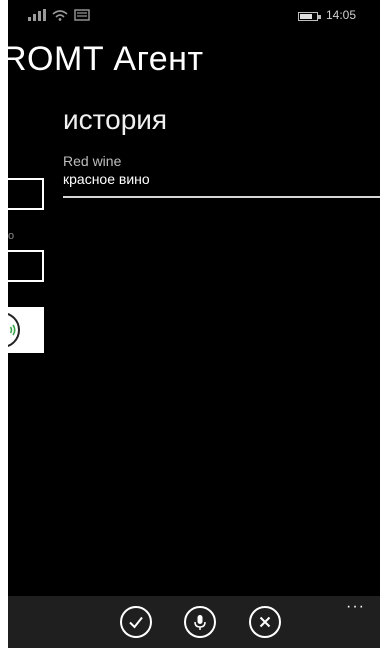 The image size is (388, 648). What do you see at coordinates (26, 194) in the screenshot?
I see `source-input` at bounding box center [26, 194].